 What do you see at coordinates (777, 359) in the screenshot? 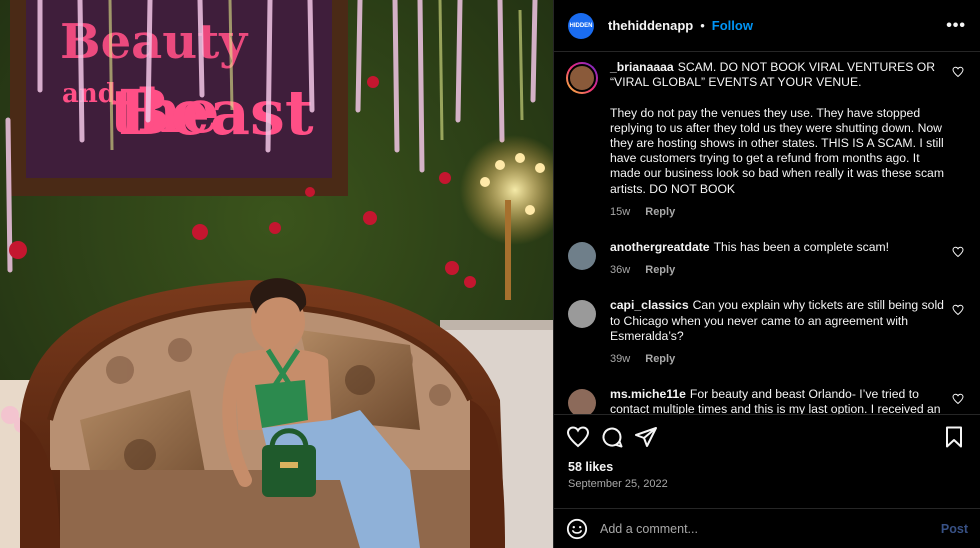
I see `comment-meta: 39w Reply` at bounding box center [777, 359].